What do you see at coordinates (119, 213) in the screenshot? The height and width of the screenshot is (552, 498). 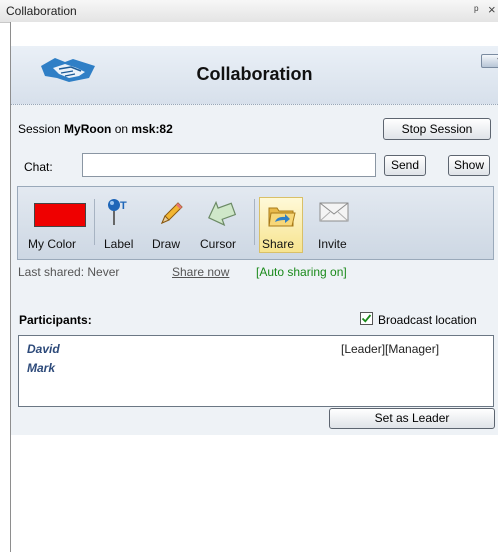 I see `label-pin-icon: T` at bounding box center [119, 213].